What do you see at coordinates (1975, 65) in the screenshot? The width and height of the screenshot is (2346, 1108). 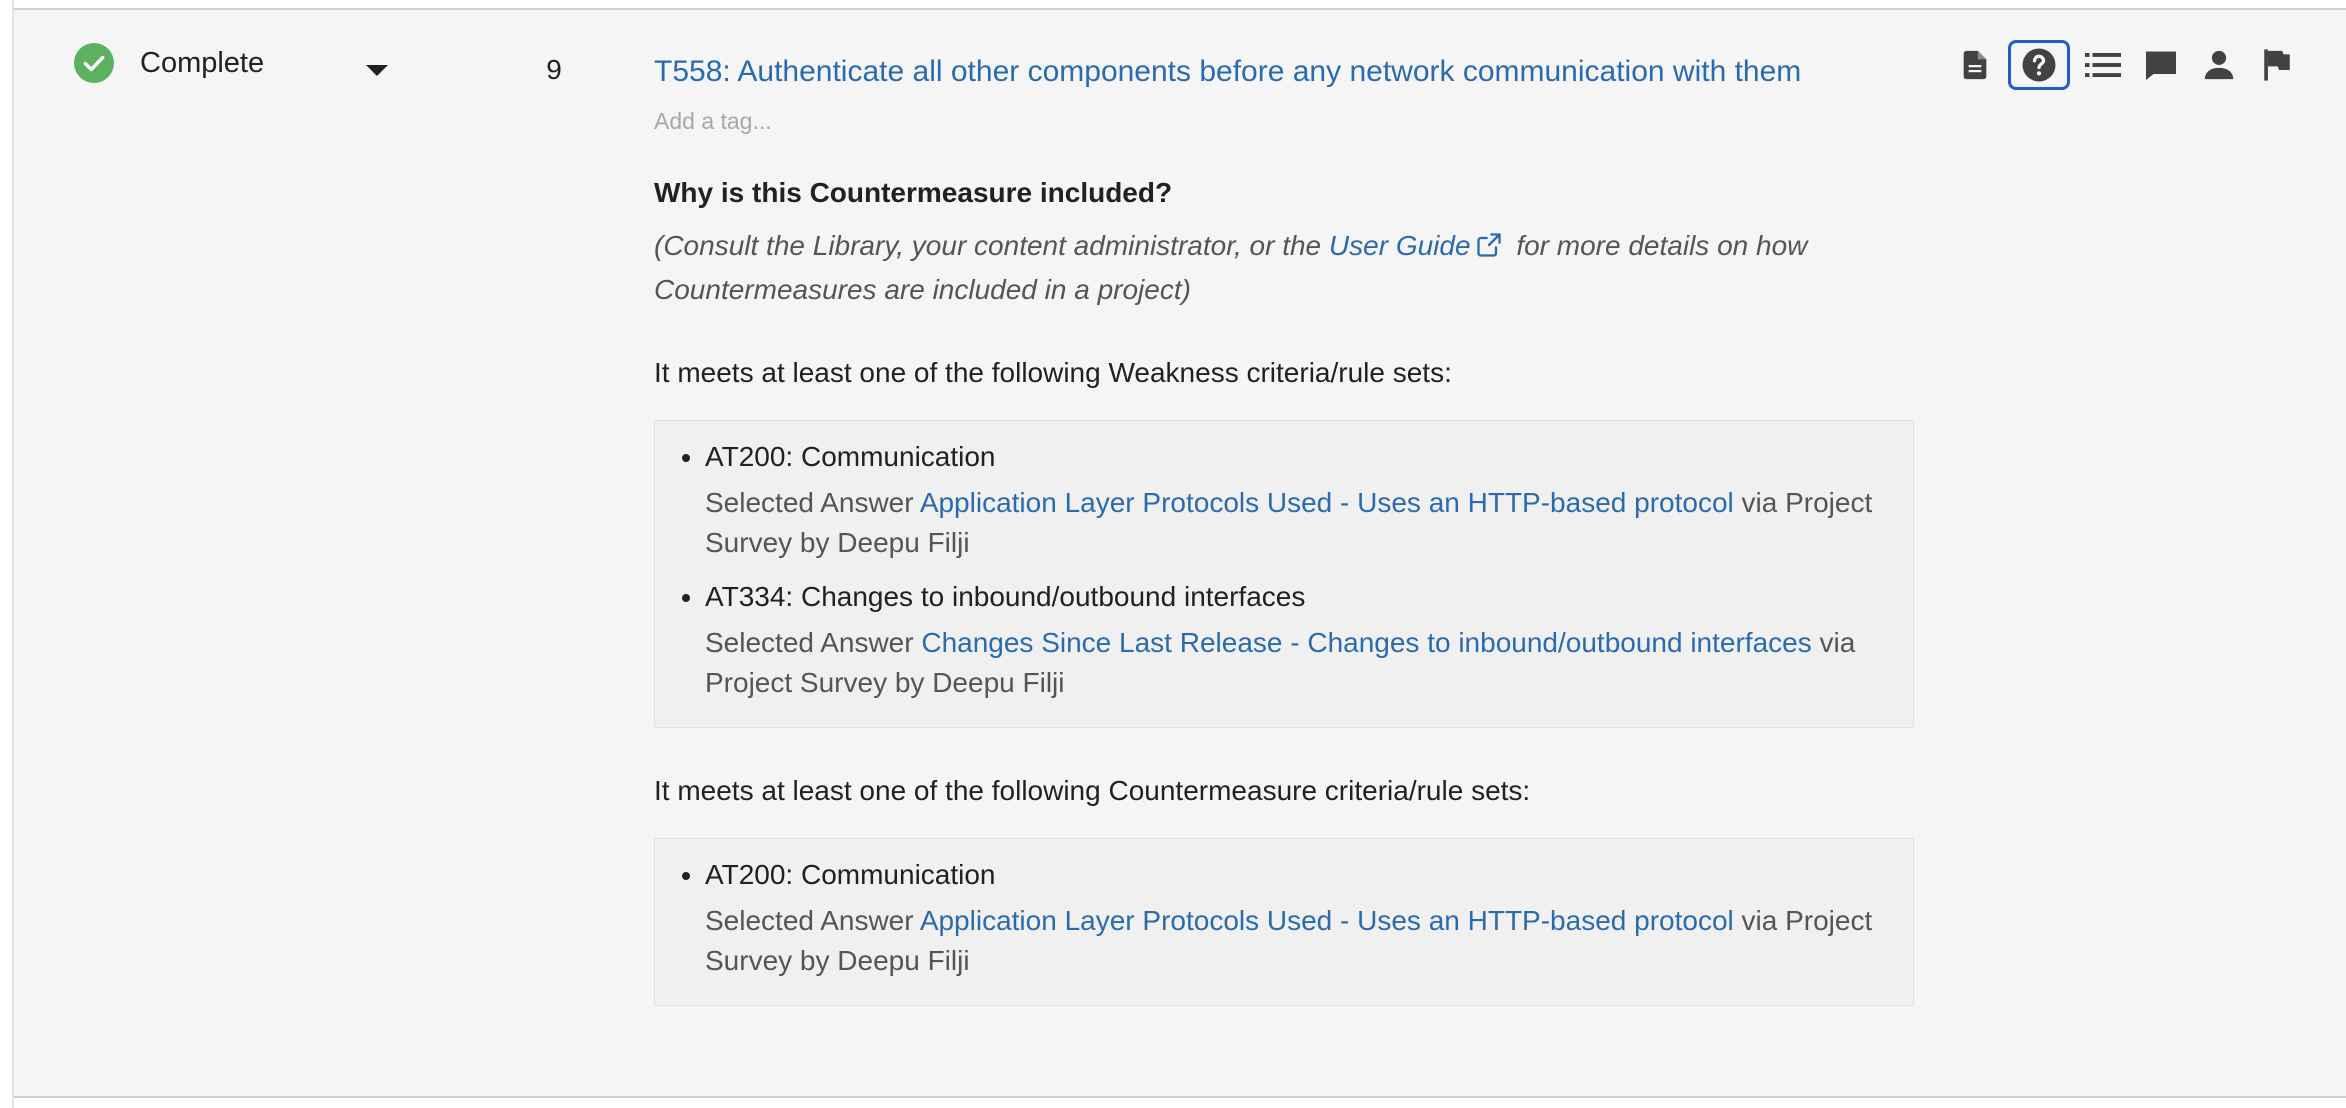 I see `document-icon` at bounding box center [1975, 65].